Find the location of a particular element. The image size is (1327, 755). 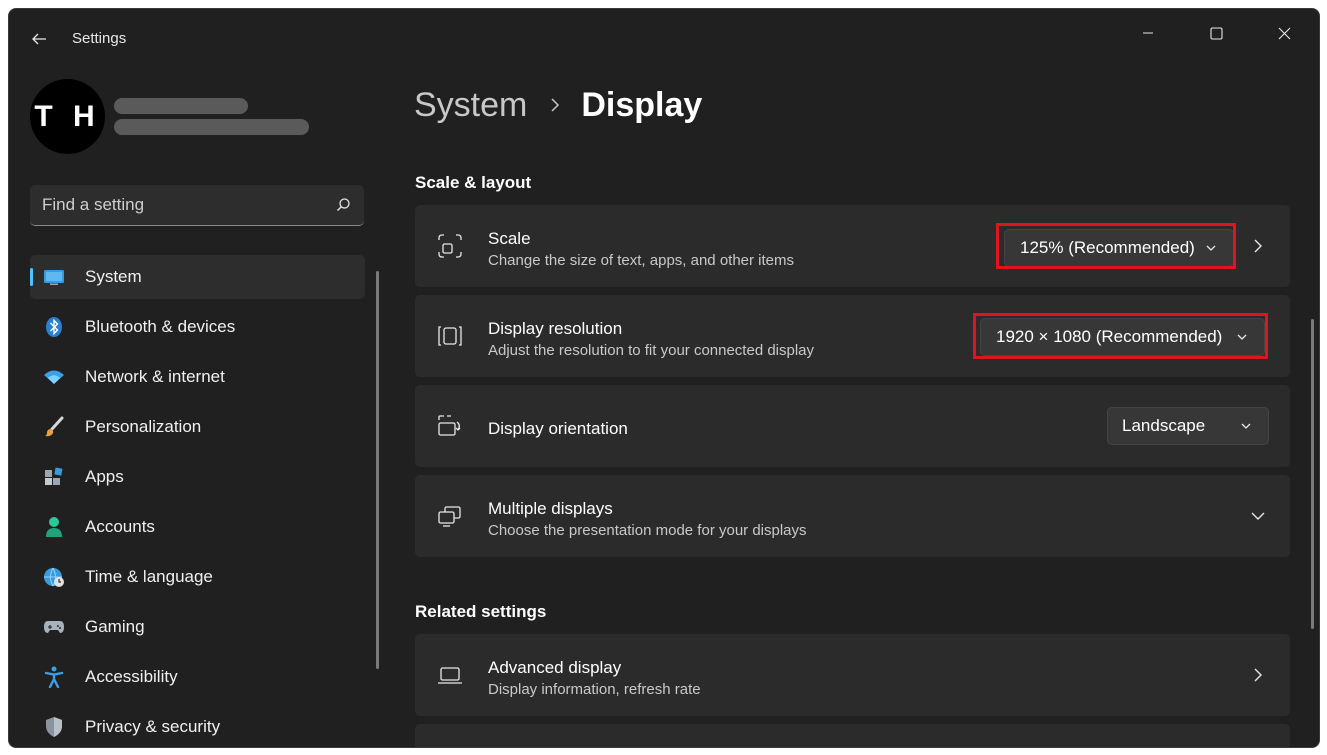

title-bar: Settings is located at coordinates (664, 33).